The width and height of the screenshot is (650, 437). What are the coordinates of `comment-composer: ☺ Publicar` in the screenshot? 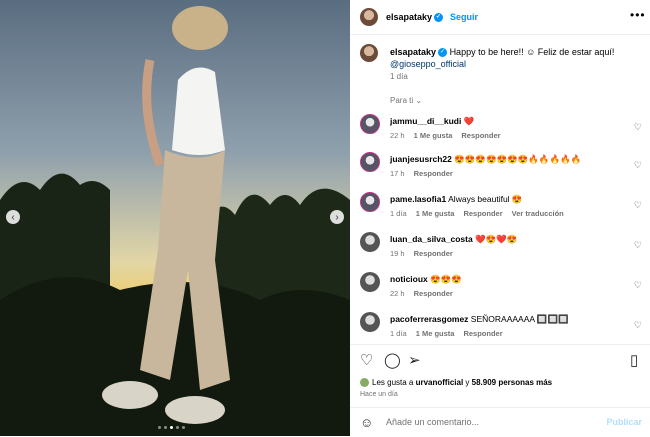 It's located at (500, 422).